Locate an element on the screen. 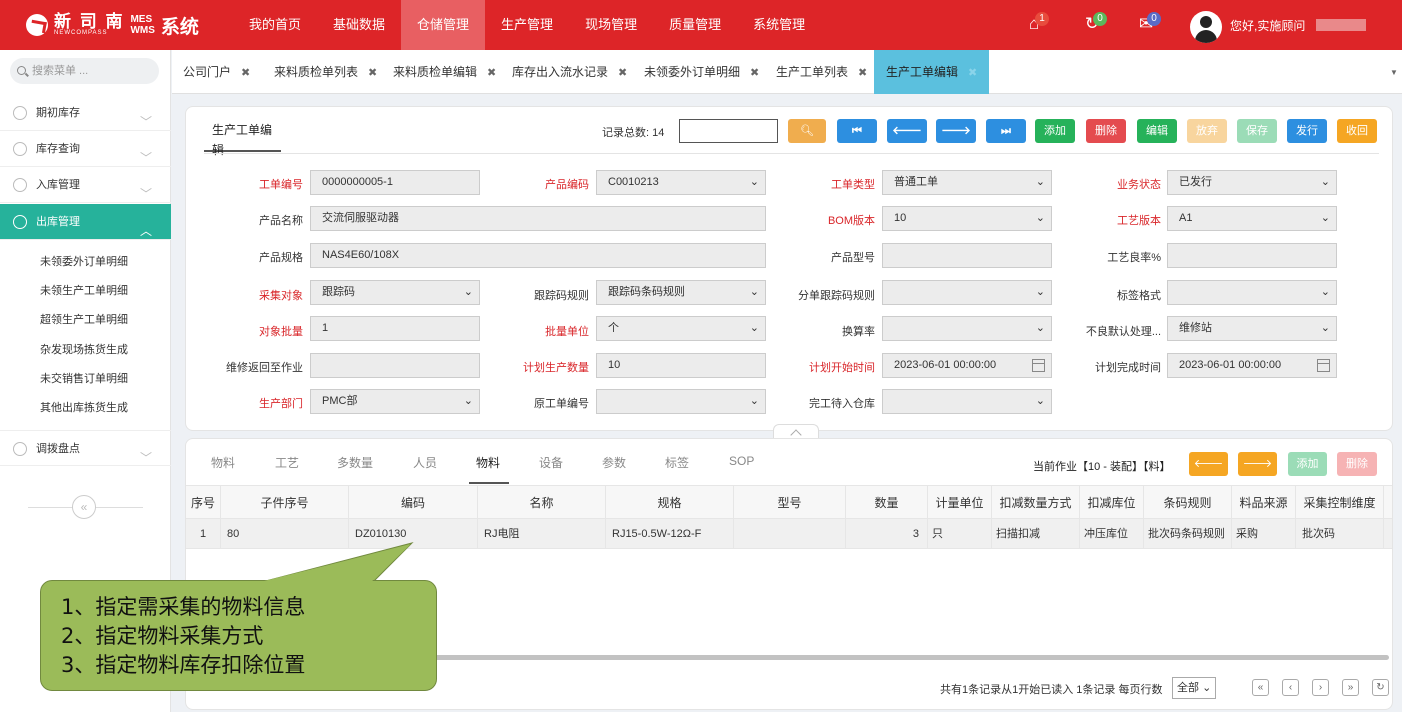 The width and height of the screenshot is (1402, 712). tab-work-order-list: 生产工单列表 ✖ is located at coordinates (821, 72).